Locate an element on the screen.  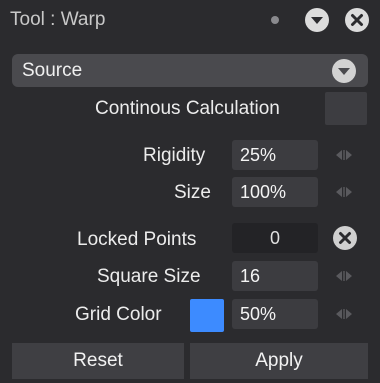
clear-locked-points-button is located at coordinates (345, 238).